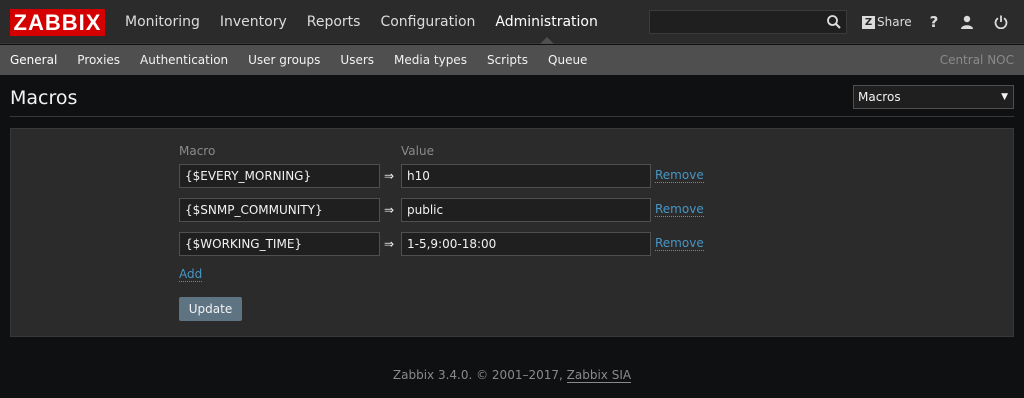  What do you see at coordinates (894, 22) in the screenshot?
I see `share-label: Share` at bounding box center [894, 22].